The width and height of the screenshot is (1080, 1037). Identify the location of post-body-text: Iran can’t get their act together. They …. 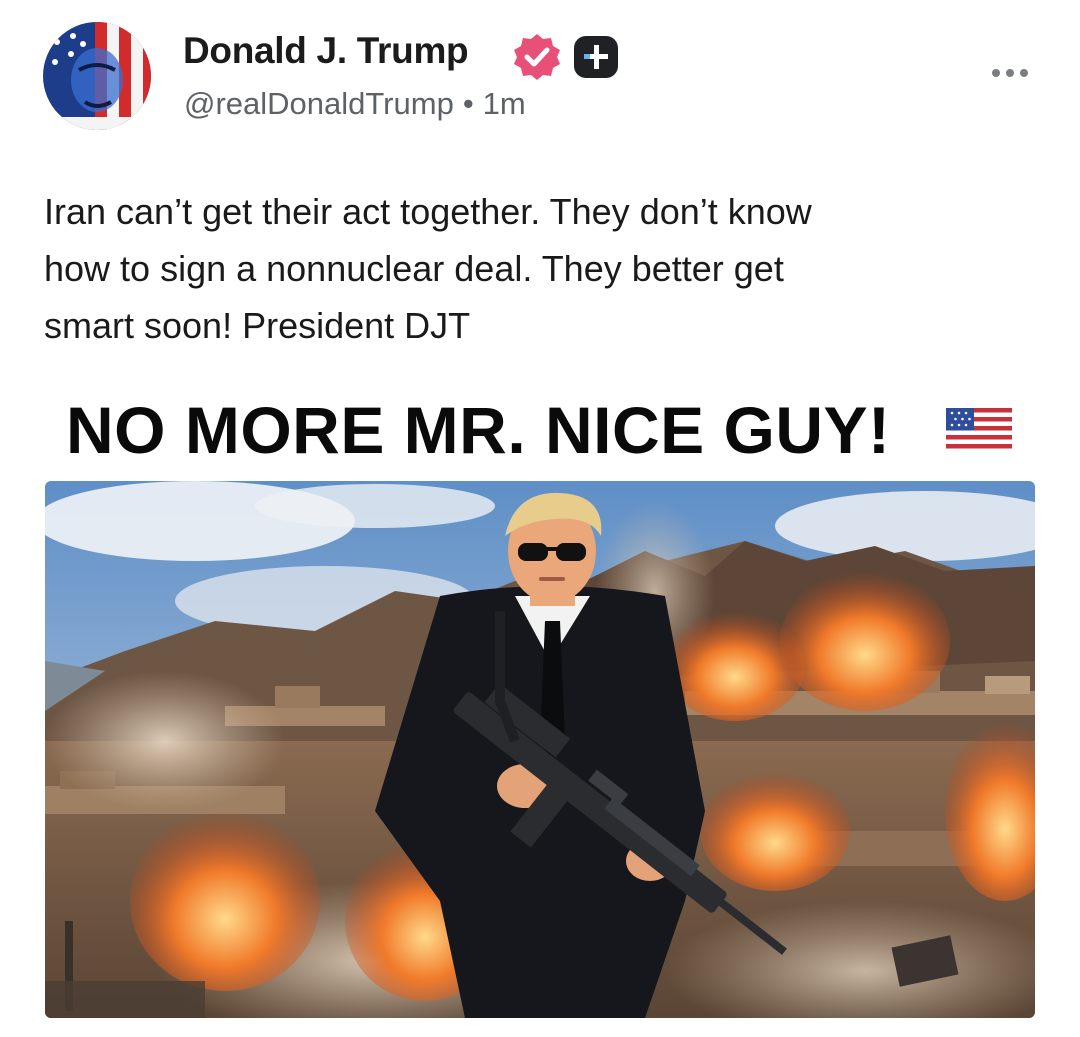
(428, 268).